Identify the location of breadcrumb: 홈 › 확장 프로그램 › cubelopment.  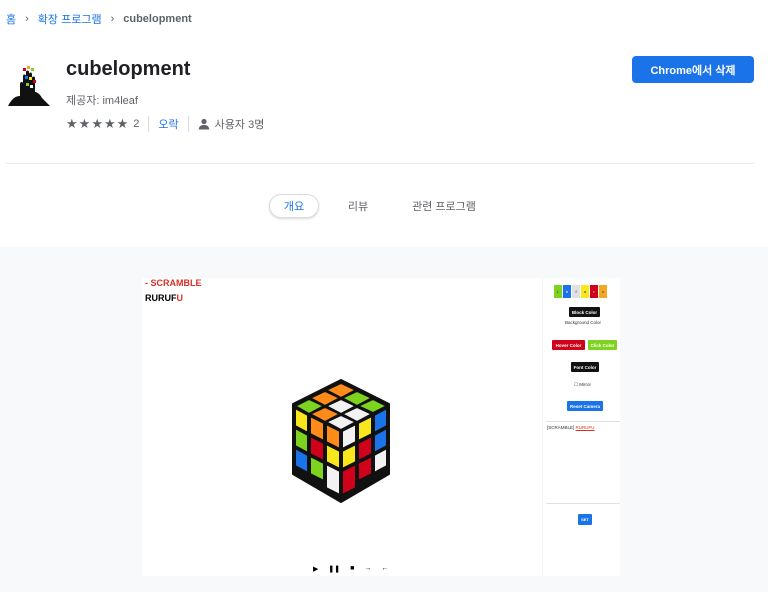
(99, 19).